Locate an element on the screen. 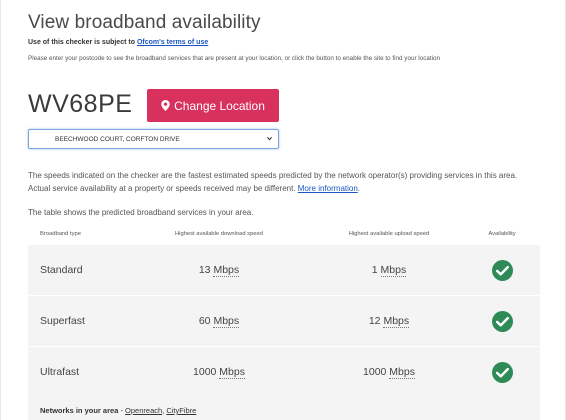 Image resolution: width=566 pixels, height=420 pixels. upload-value: 12 is located at coordinates (374, 321).